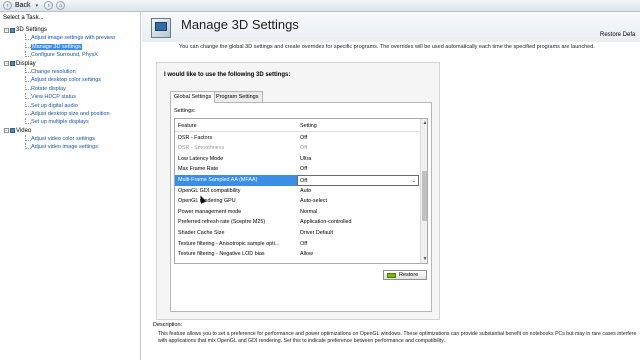 The width and height of the screenshot is (640, 360). What do you see at coordinates (297, 126) in the screenshot?
I see `grid-header: Feature Setting` at bounding box center [297, 126].